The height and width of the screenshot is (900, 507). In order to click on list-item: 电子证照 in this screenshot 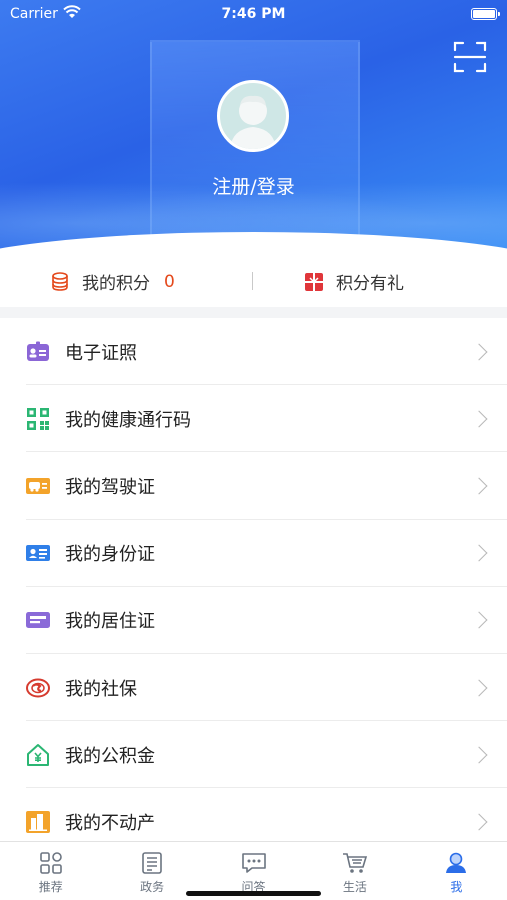, I will do `click(253, 352)`.